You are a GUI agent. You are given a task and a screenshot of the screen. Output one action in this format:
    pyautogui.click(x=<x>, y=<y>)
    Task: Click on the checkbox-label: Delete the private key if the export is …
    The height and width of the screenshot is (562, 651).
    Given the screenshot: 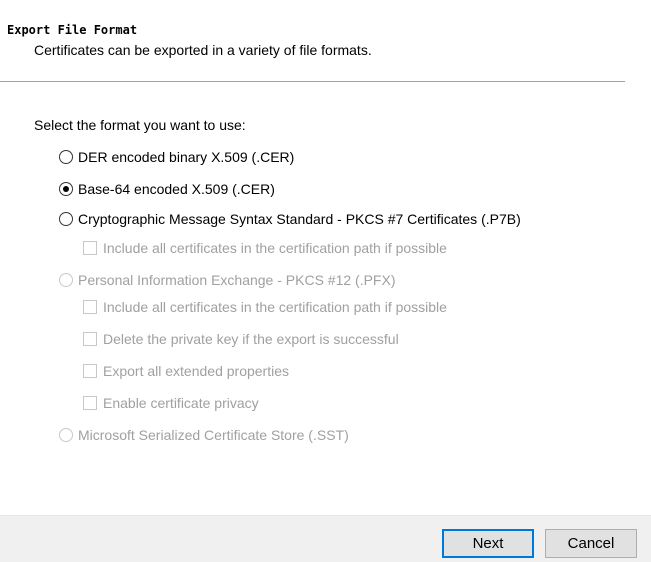 What is the action you would take?
    pyautogui.click(x=251, y=339)
    